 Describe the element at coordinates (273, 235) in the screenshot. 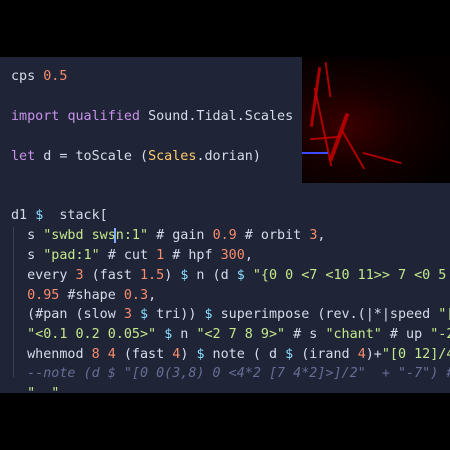

I see `code-token: # orbit` at that location.